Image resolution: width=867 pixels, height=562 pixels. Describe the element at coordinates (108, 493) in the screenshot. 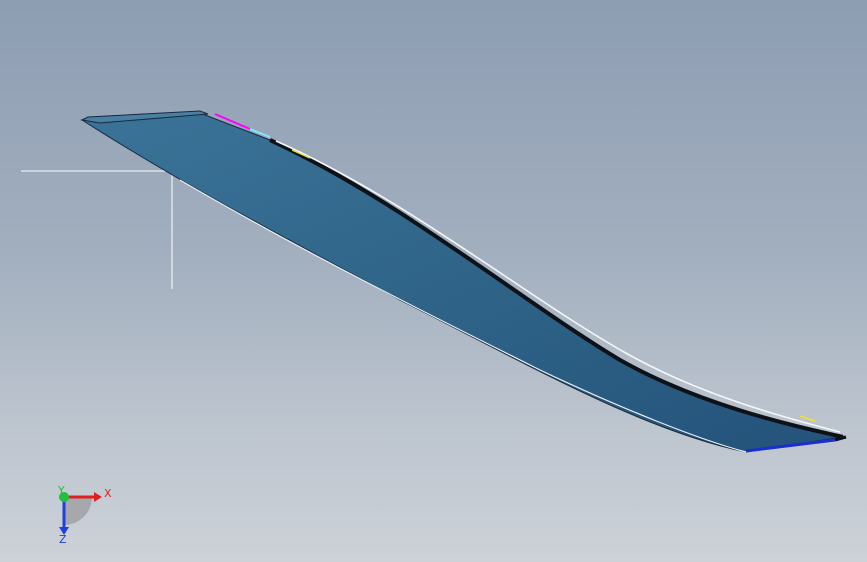

I see `x-axis-label: X` at that location.